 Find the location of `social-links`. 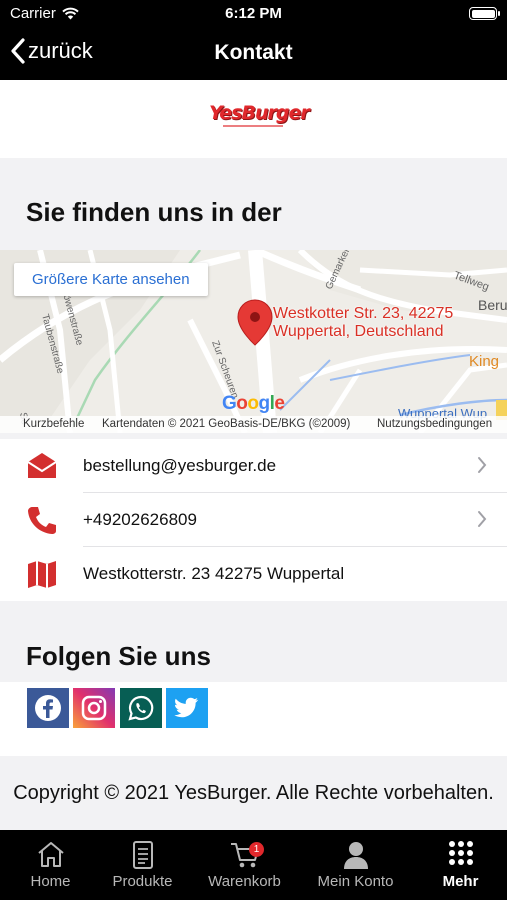

social-links is located at coordinates (253, 719).